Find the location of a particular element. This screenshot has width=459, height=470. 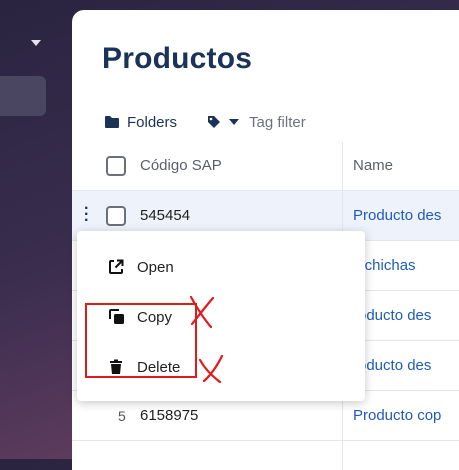

column-divider is located at coordinates (342, 166).